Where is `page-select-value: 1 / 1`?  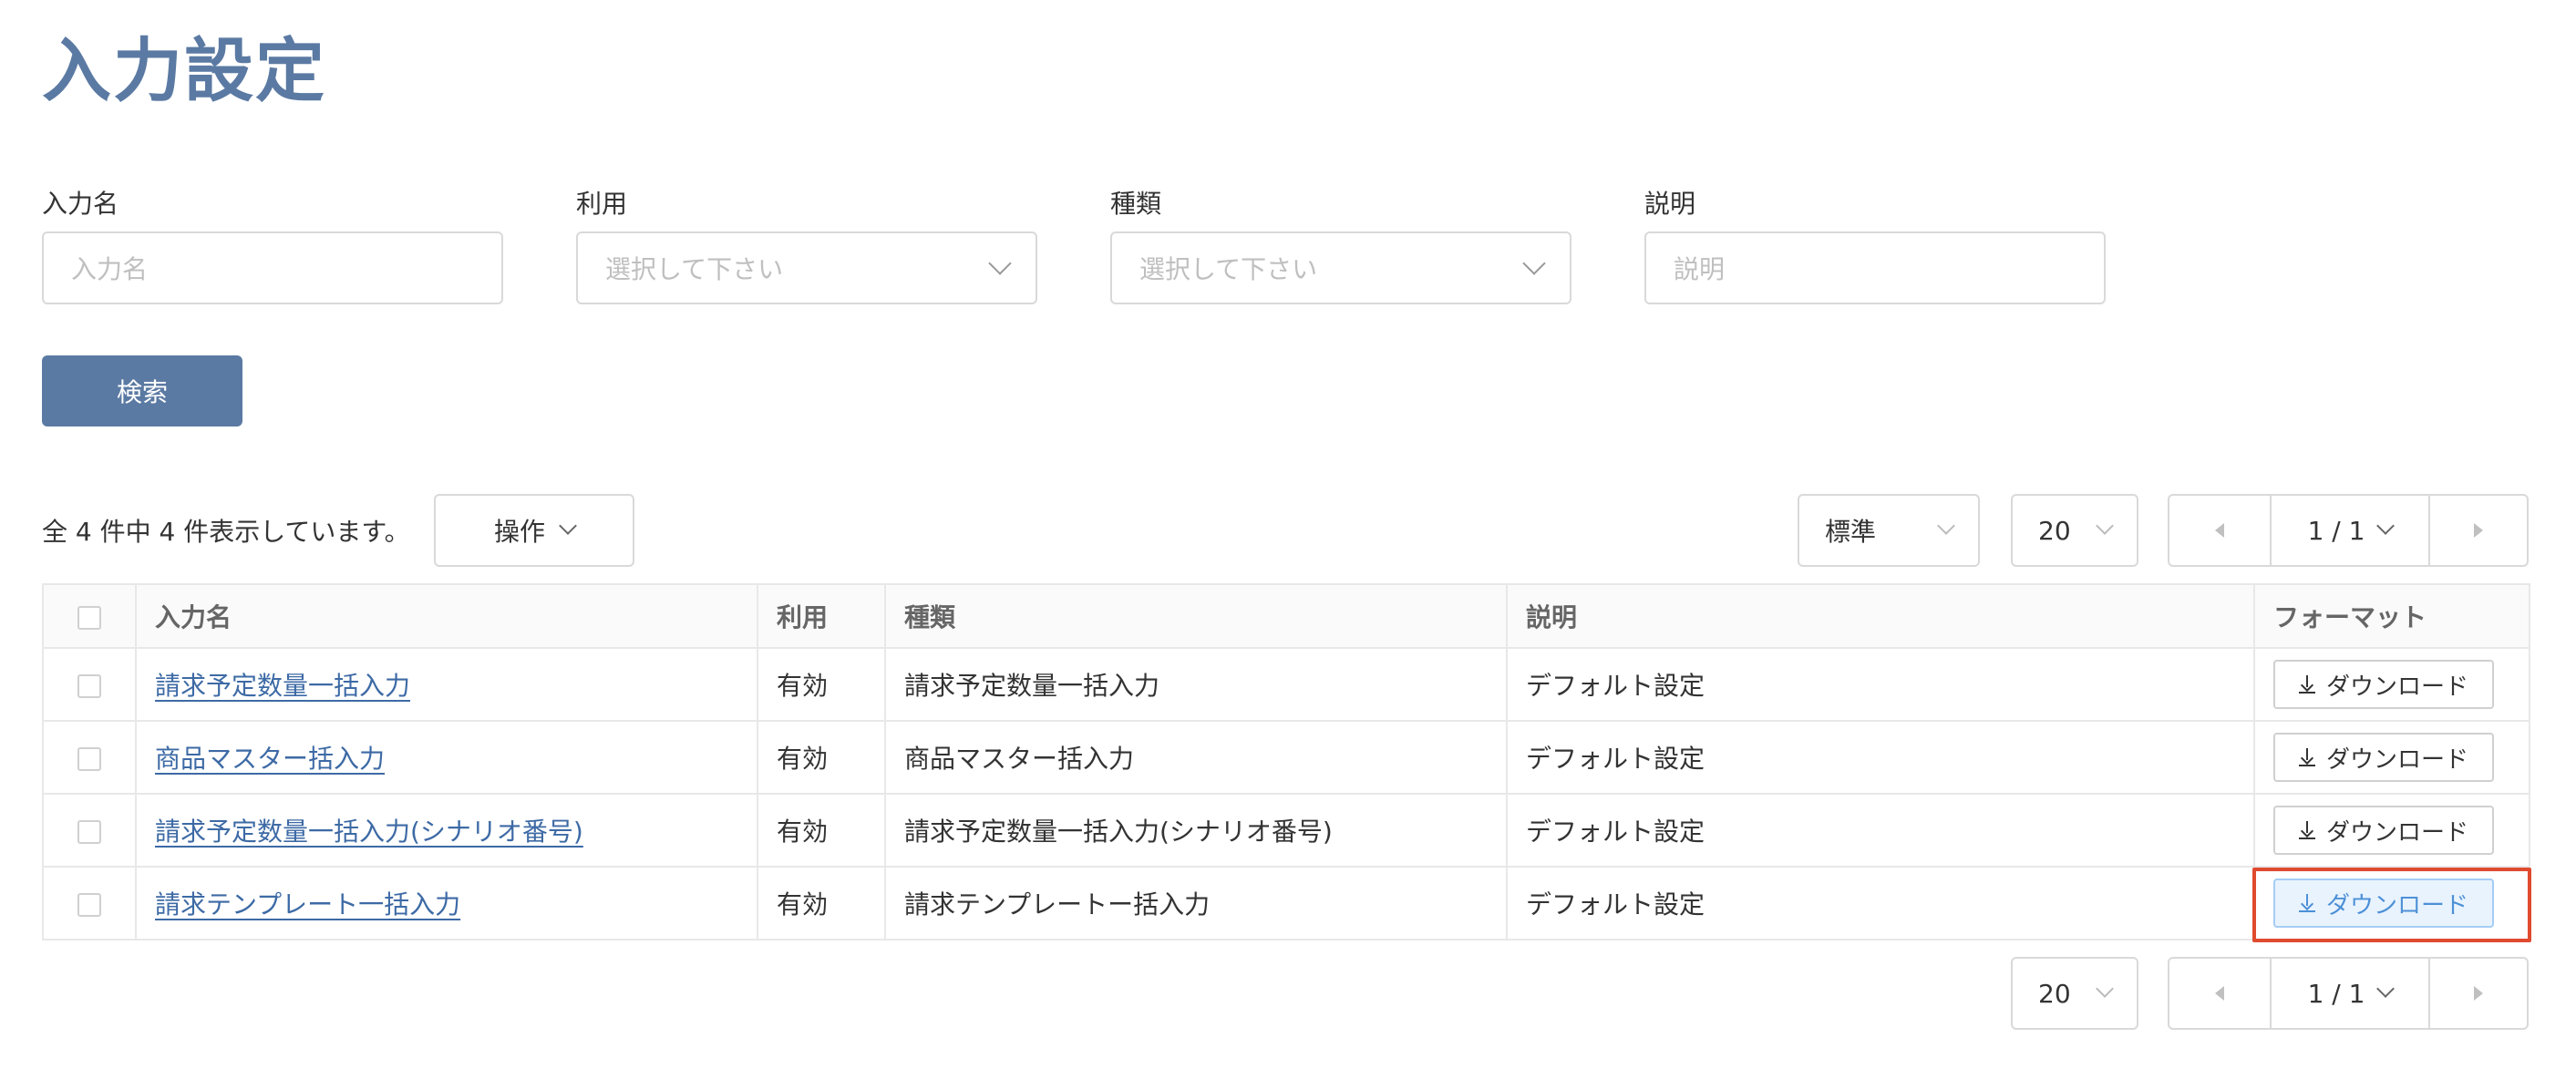
page-select-value: 1 / 1 is located at coordinates (2336, 530).